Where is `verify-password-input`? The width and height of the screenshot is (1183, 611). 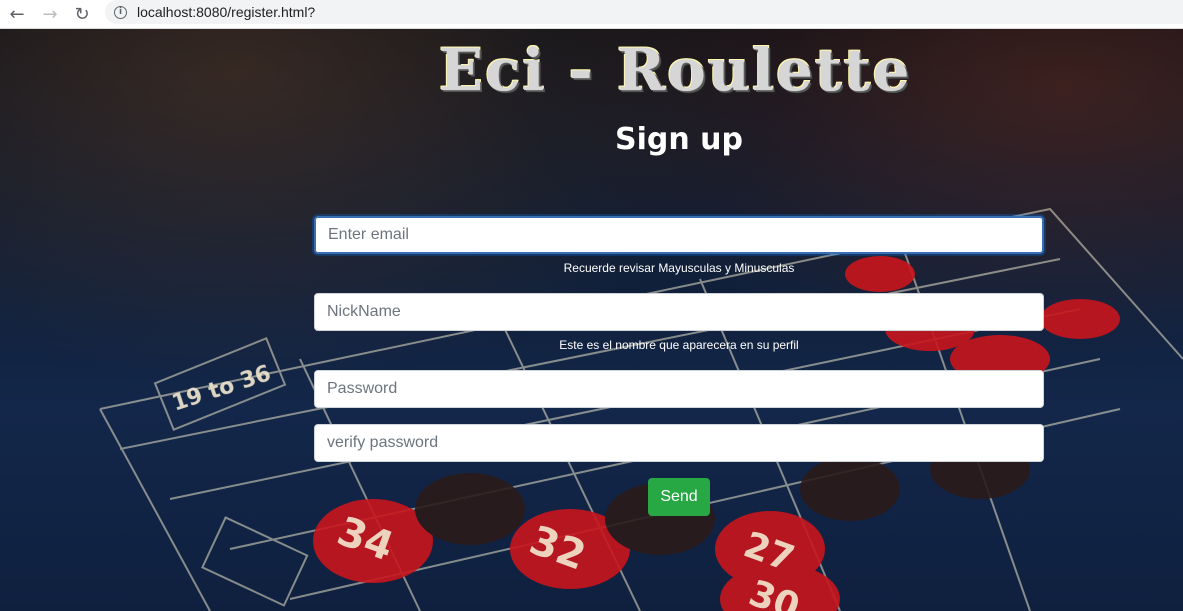 verify-password-input is located at coordinates (679, 443).